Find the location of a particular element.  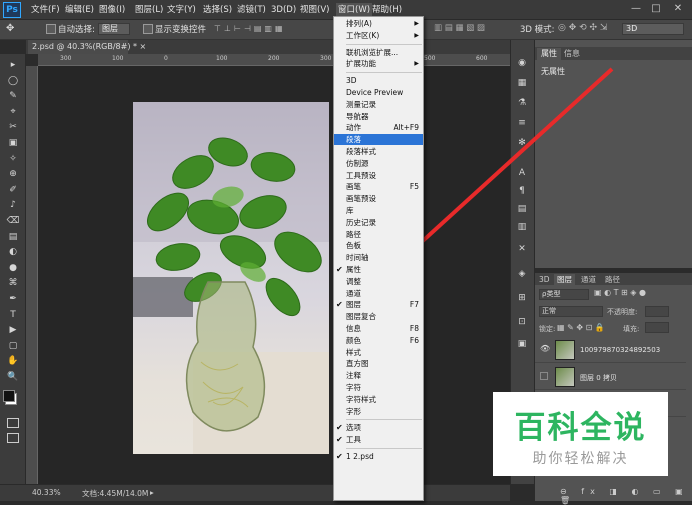

window-menu-item: 历史记录 is located at coordinates (378, 222).